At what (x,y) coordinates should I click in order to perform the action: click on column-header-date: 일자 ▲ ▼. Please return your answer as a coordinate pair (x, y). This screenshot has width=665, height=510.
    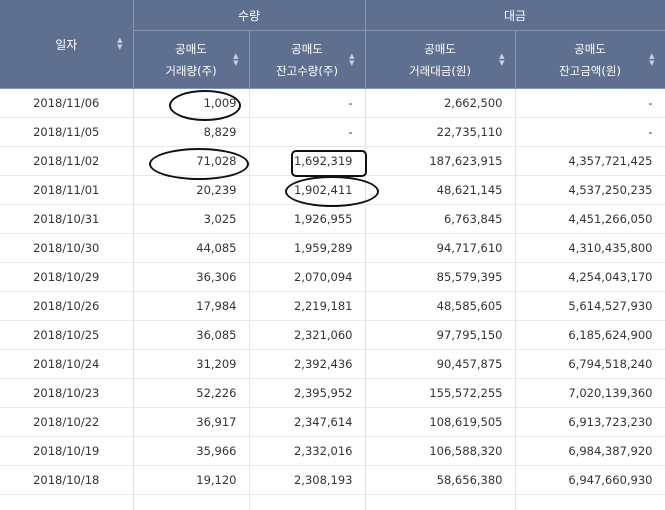
    Looking at the image, I should click on (67, 44).